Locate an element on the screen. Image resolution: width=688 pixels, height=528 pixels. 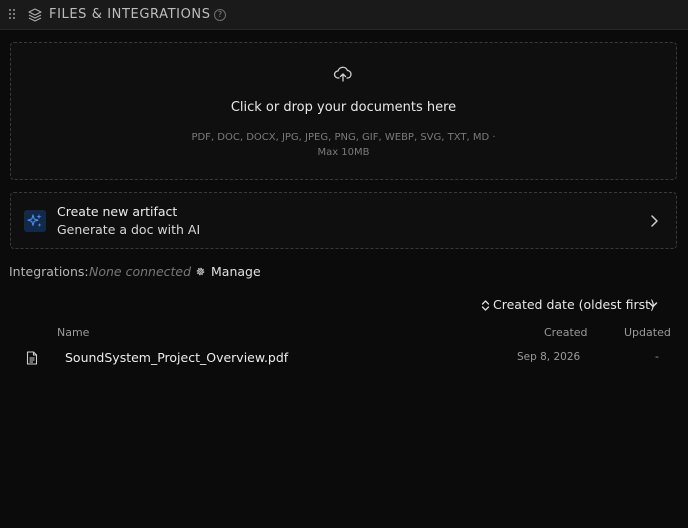
integrations-label: Integrations: is located at coordinates (49, 271).